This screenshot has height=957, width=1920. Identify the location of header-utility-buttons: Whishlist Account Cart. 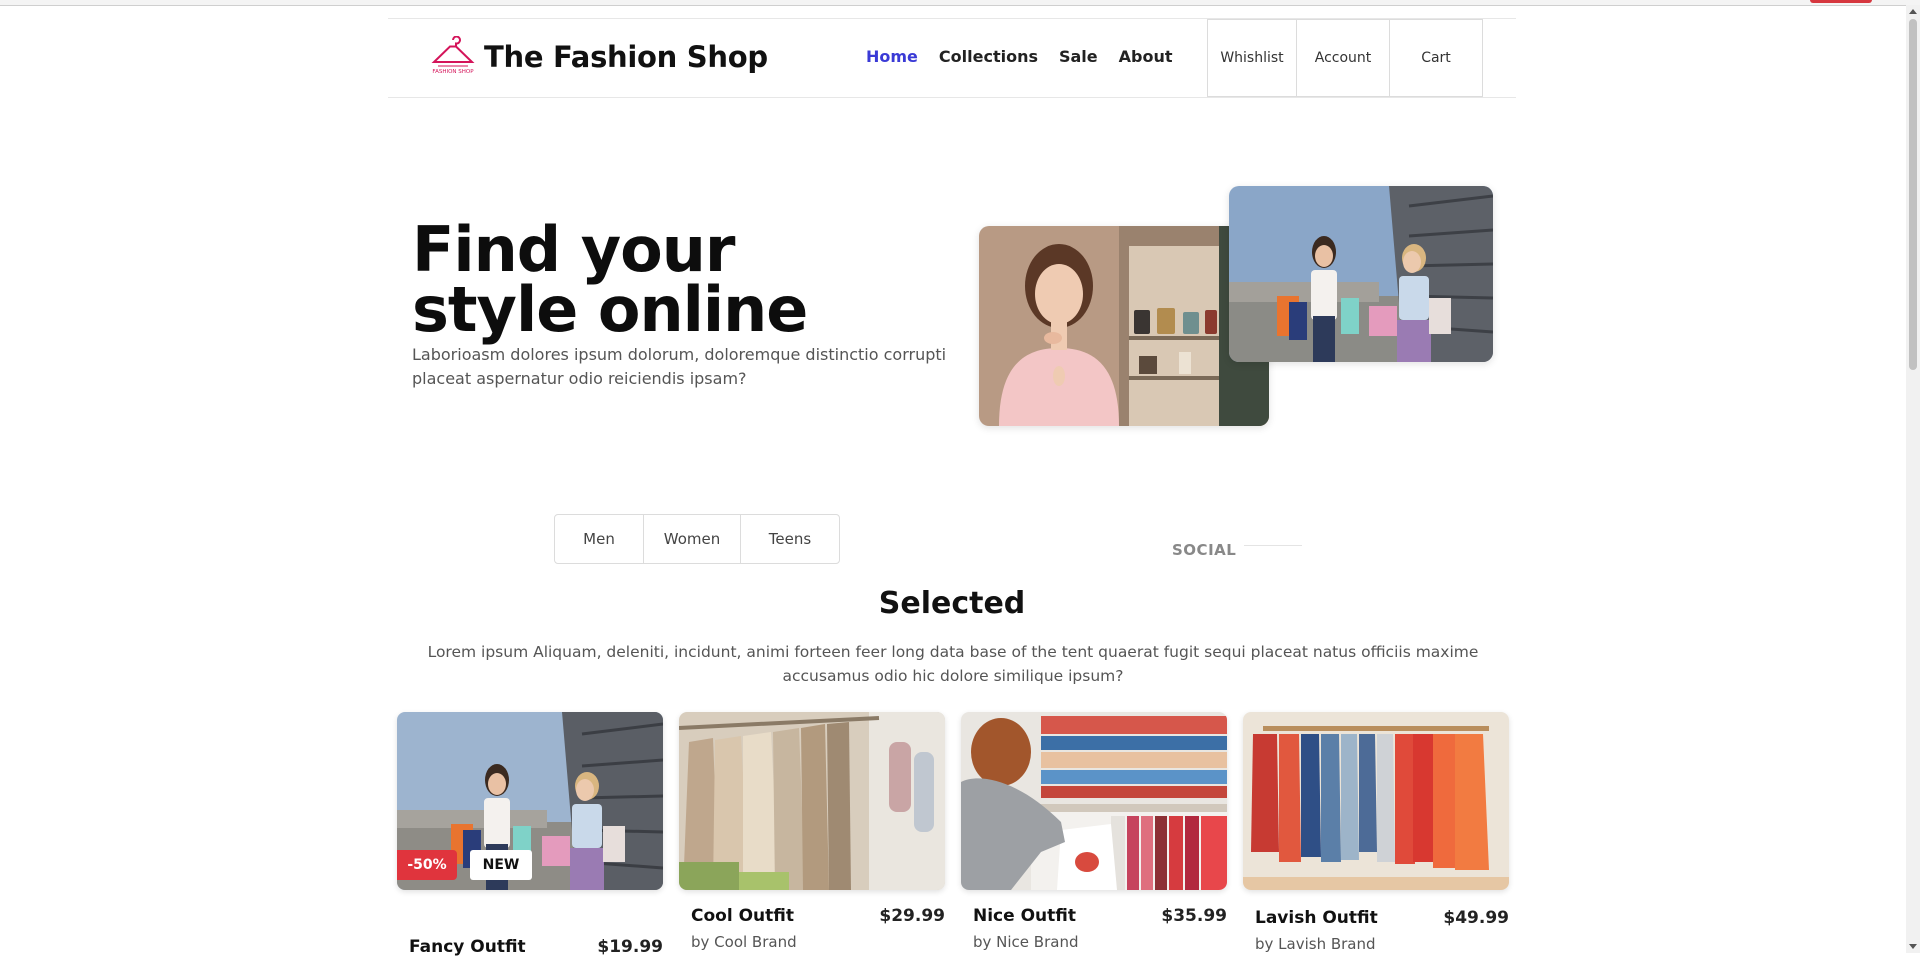
(1345, 58).